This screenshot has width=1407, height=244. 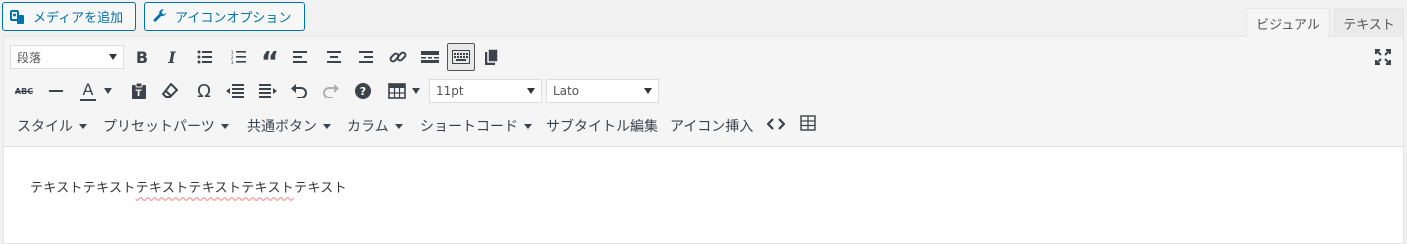 What do you see at coordinates (233, 18) in the screenshot?
I see `icon-options-label: アイコンオプション` at bounding box center [233, 18].